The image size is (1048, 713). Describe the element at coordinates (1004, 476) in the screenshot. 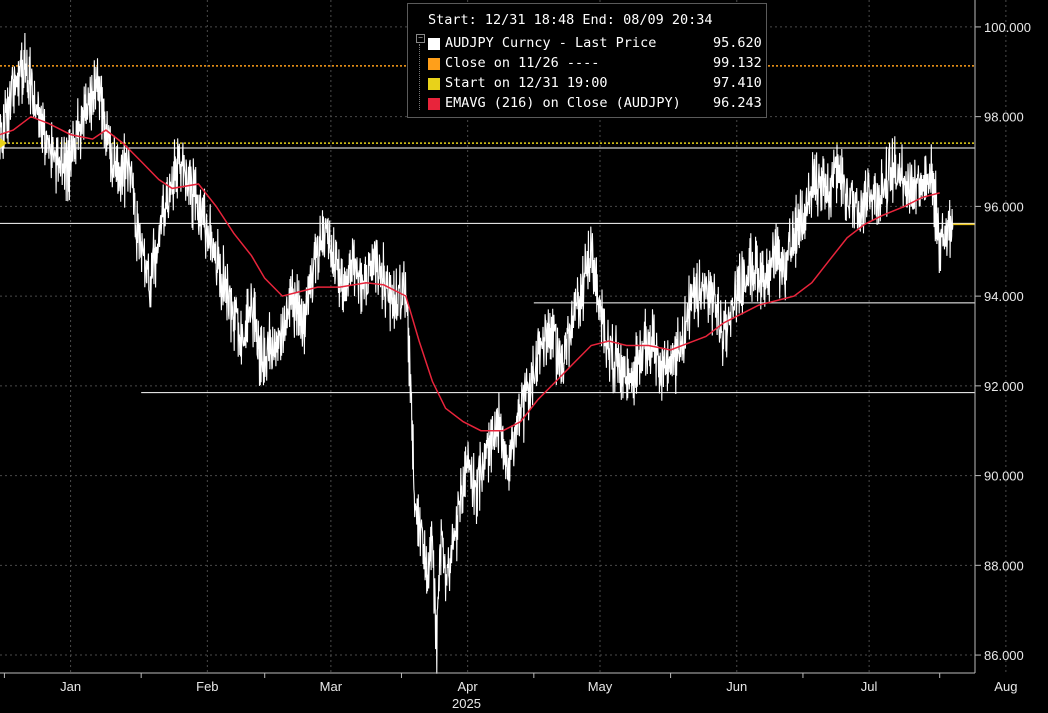

I see `y-tick-label: 90.000` at that location.